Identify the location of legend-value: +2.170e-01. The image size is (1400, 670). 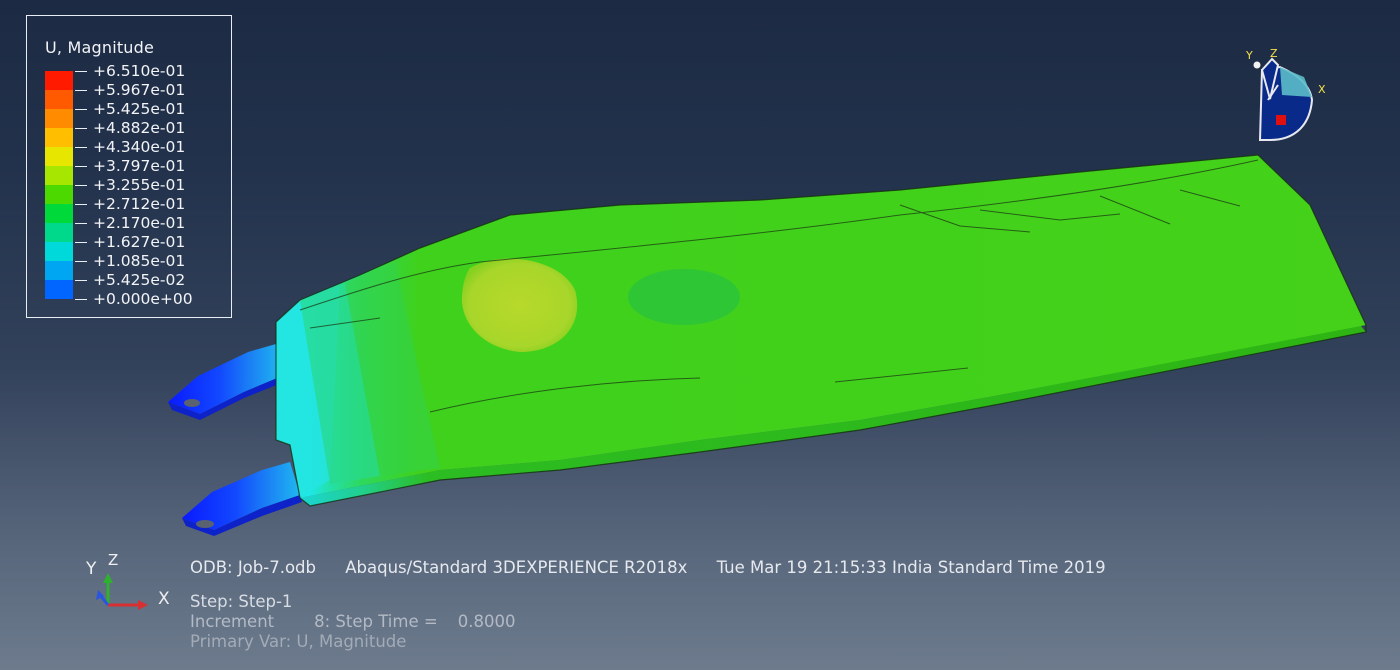
(148, 223).